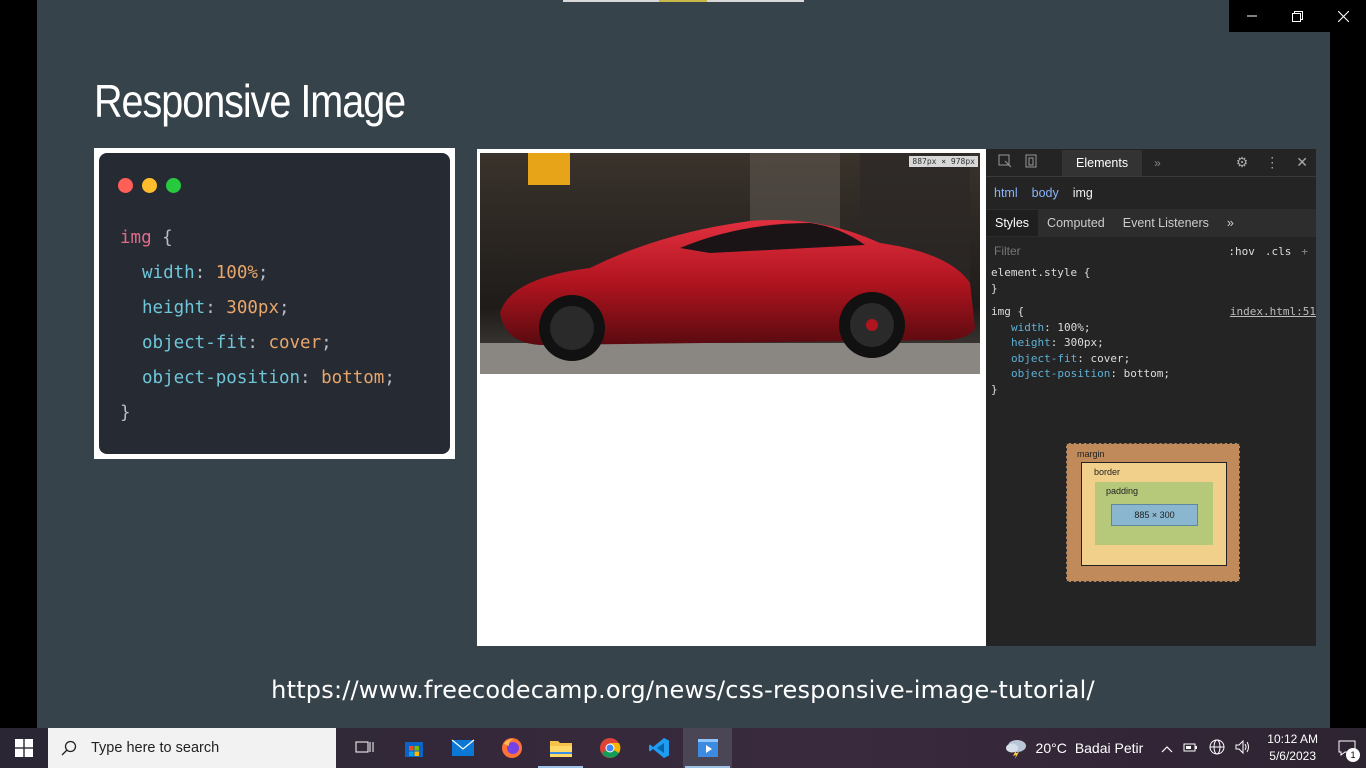 Image resolution: width=1366 pixels, height=768 pixels. I want to click on box-model-content: 885 × 300, so click(1154, 515).